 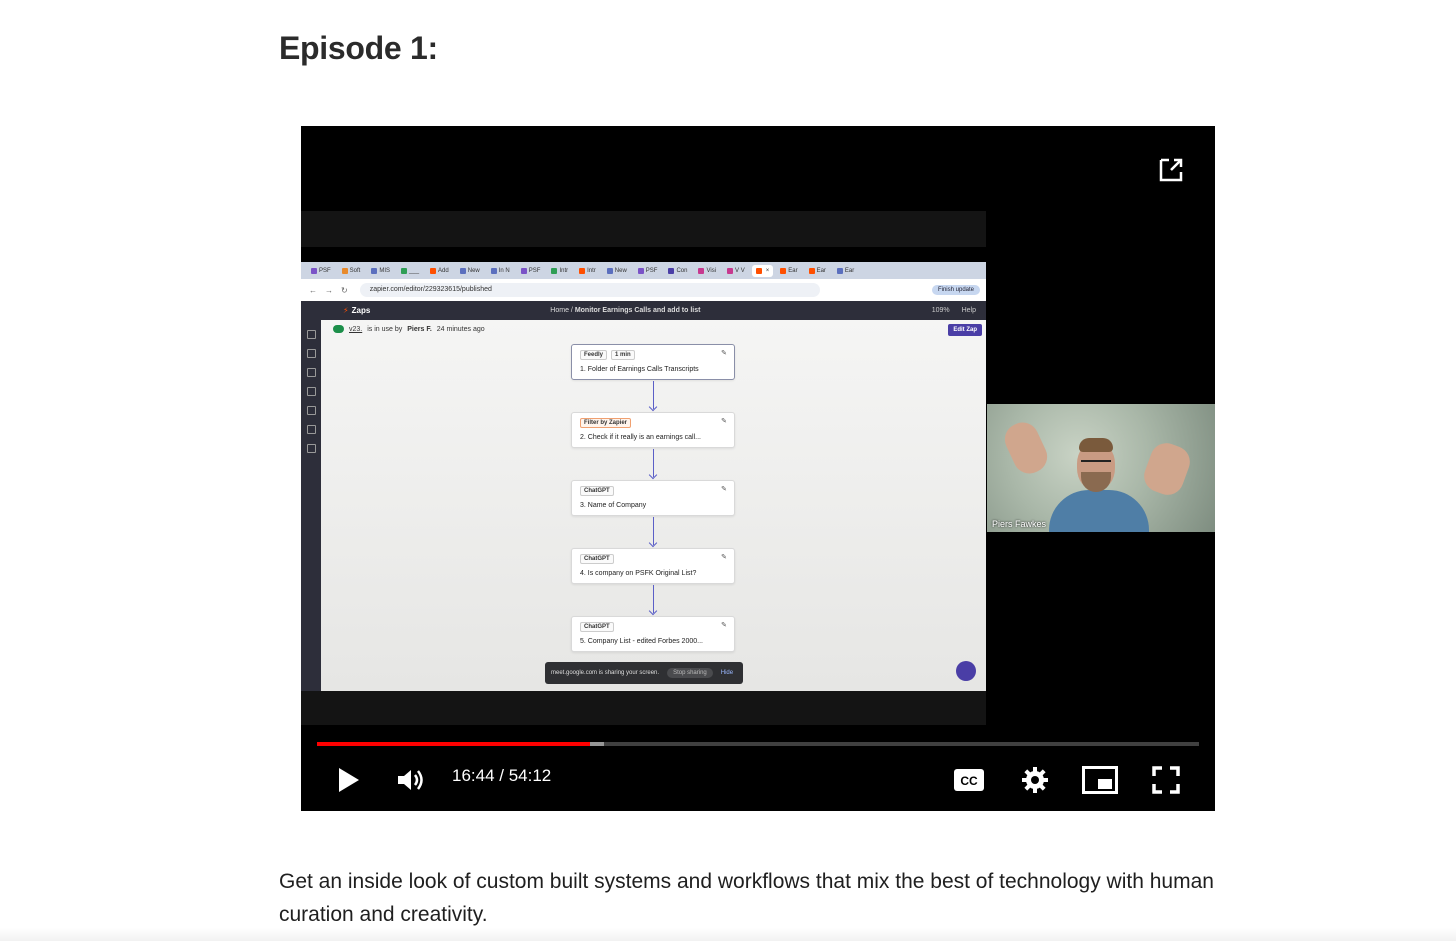 What do you see at coordinates (500, 271) in the screenshot?
I see `browser-tab: In N` at bounding box center [500, 271].